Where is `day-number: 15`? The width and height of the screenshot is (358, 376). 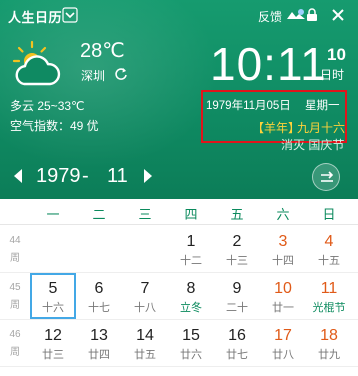
day-number: 15 is located at coordinates (191, 335).